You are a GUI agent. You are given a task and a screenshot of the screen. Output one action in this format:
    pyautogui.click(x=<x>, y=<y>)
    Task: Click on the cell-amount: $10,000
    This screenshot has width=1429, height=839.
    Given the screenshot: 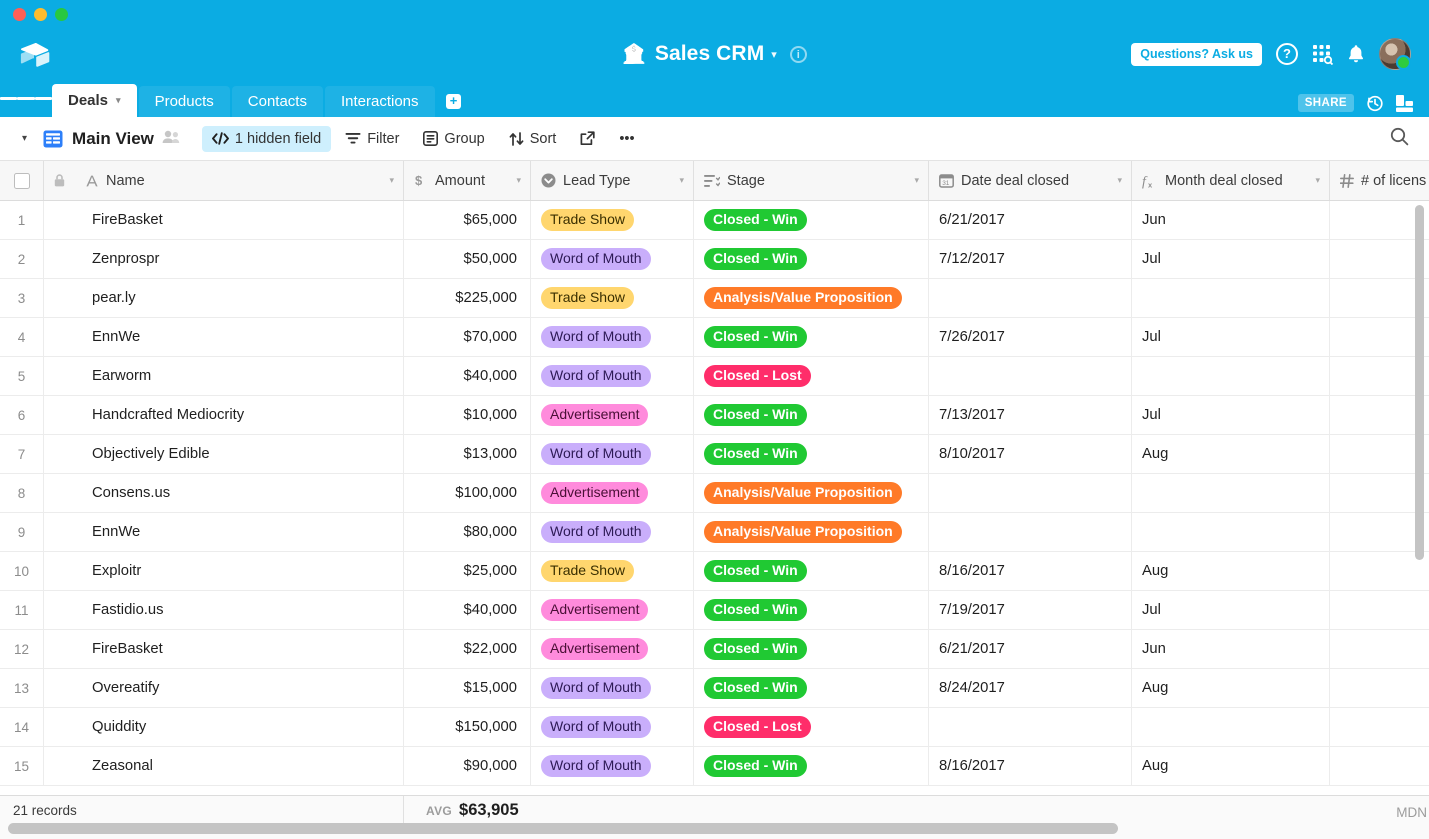 What is the action you would take?
    pyautogui.click(x=467, y=415)
    